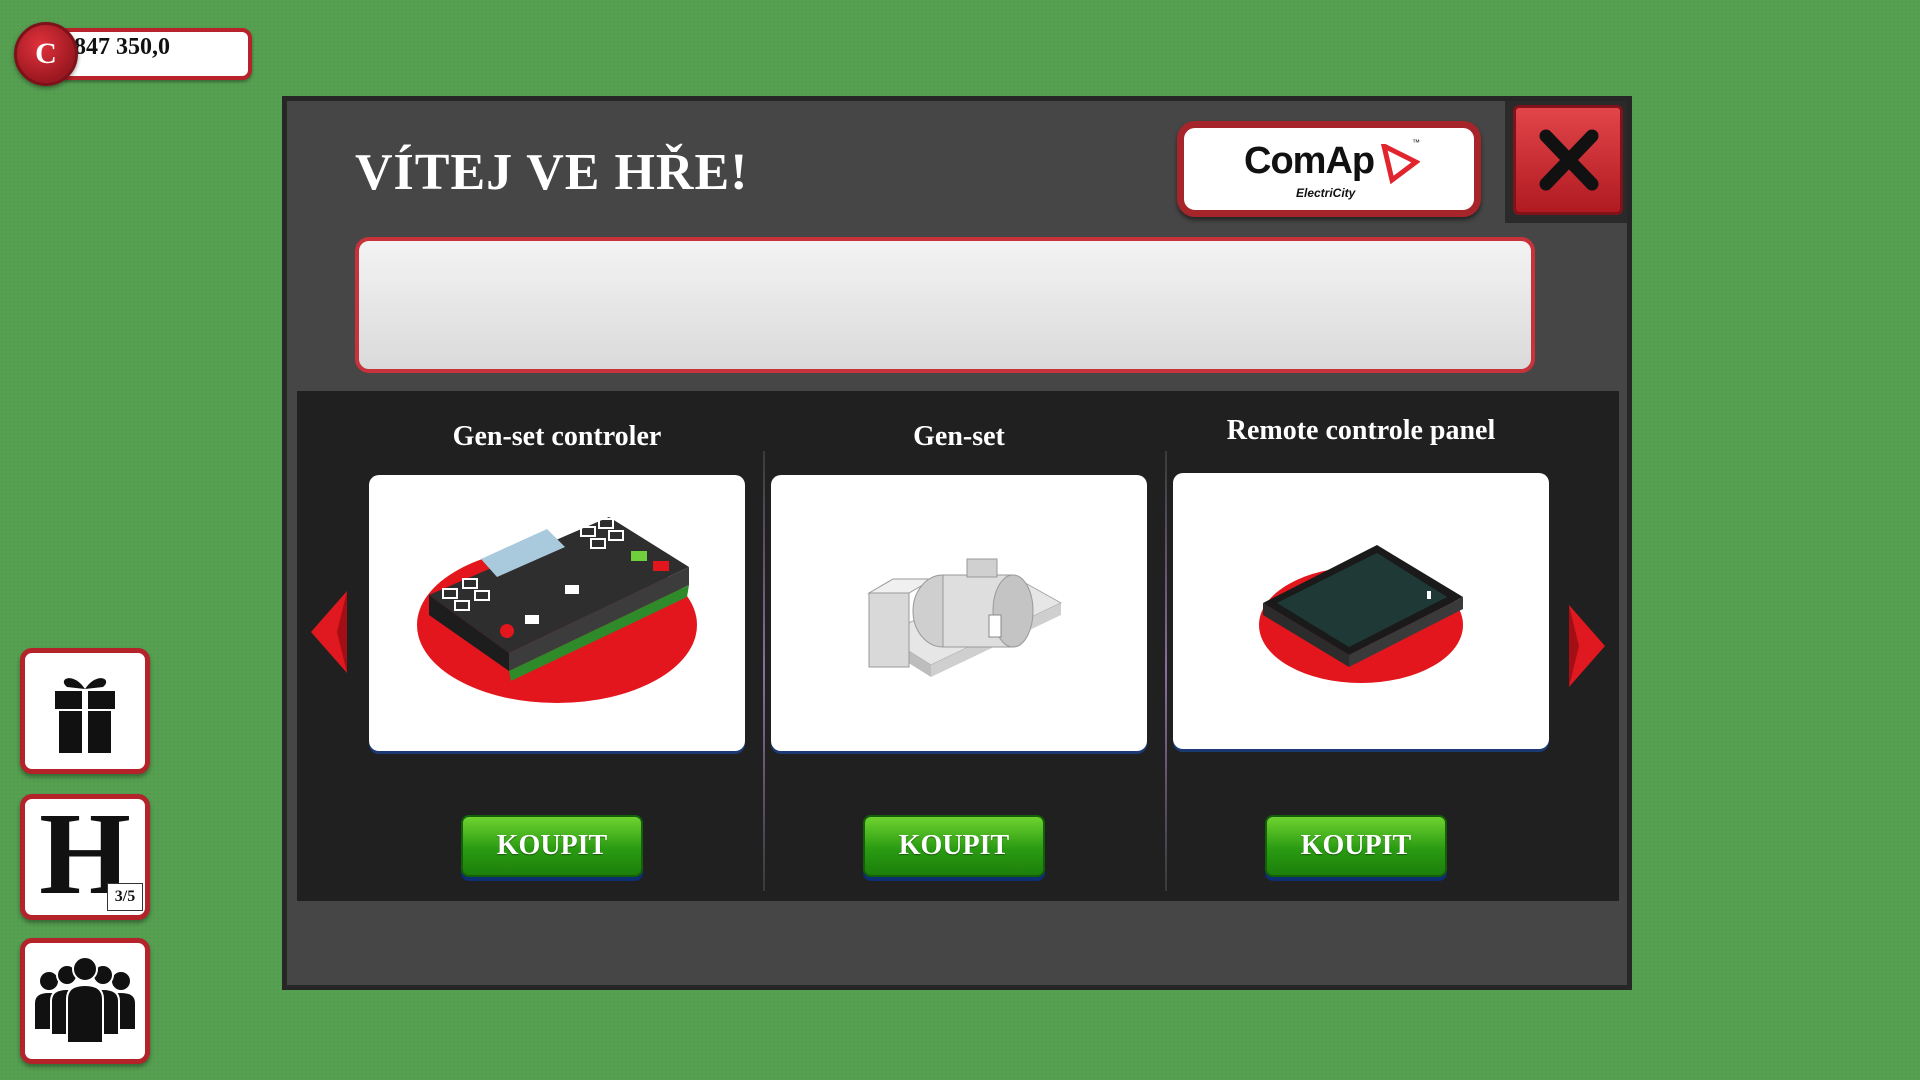  Describe the element at coordinates (122, 47) in the screenshot. I see `currency-amount: 847 350,0` at that location.